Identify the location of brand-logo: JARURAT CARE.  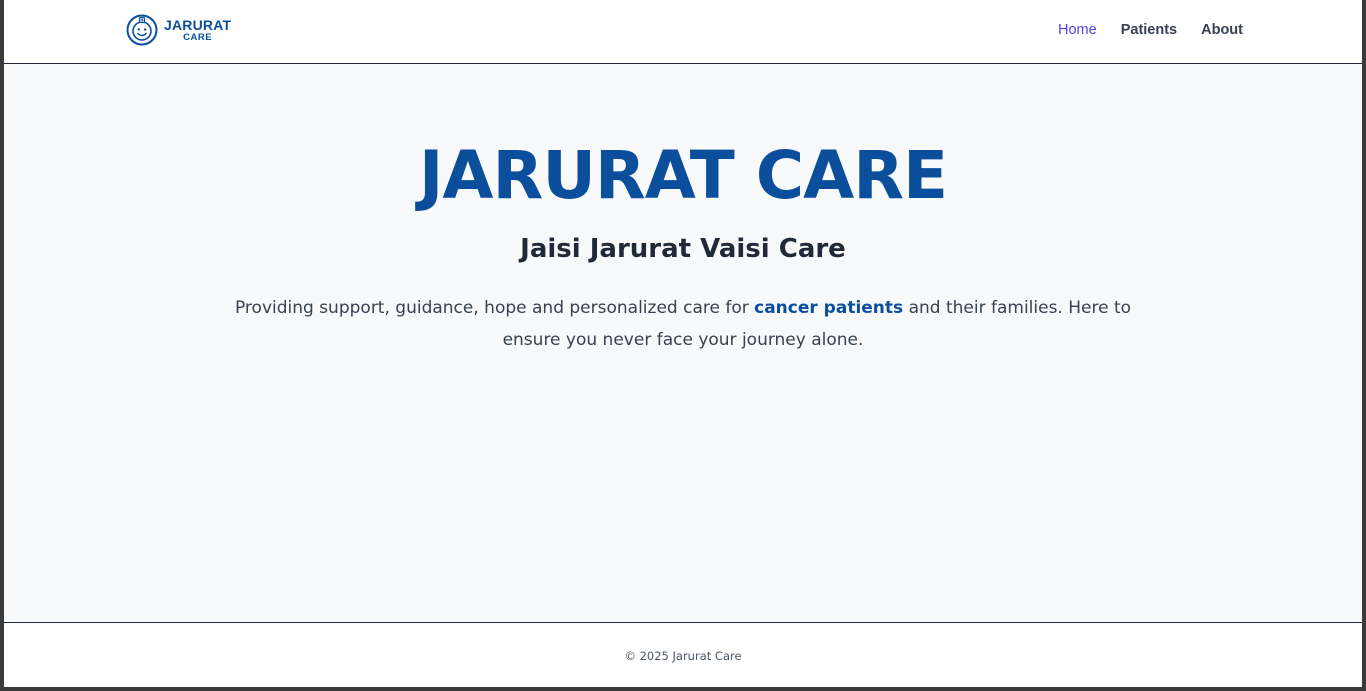
(178, 30).